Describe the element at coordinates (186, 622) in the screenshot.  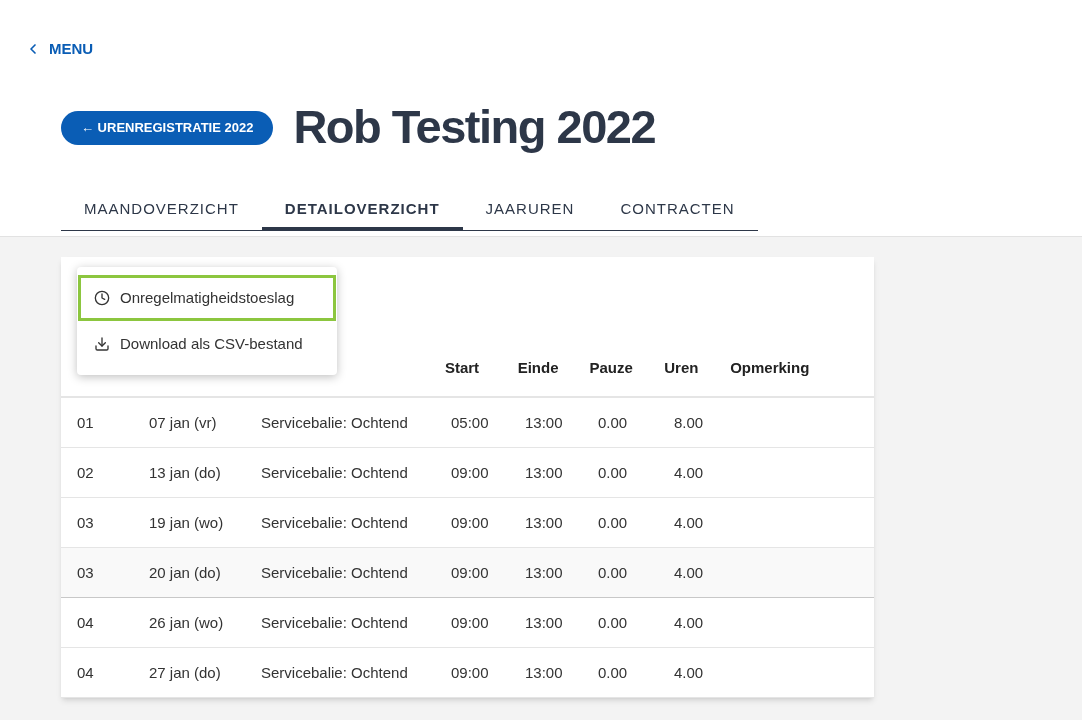
I see `table-cell: 26 jan (wo)` at that location.